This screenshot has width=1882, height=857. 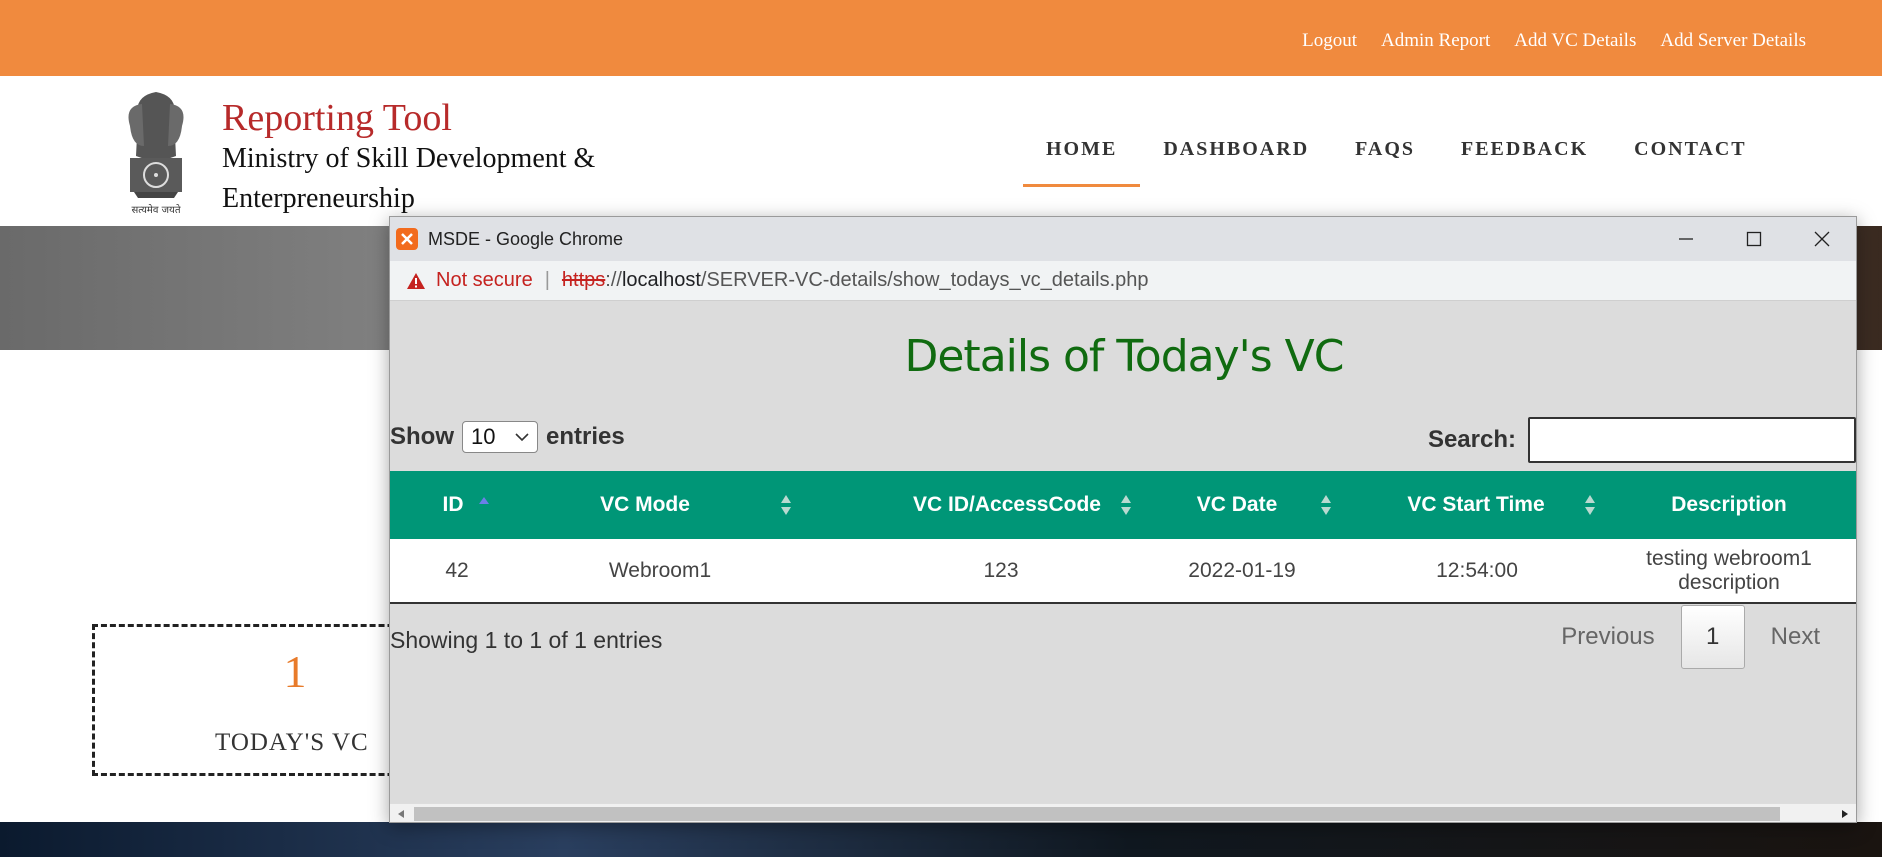 What do you see at coordinates (292, 742) in the screenshot?
I see `vc-card-label: TODAY'S VC` at bounding box center [292, 742].